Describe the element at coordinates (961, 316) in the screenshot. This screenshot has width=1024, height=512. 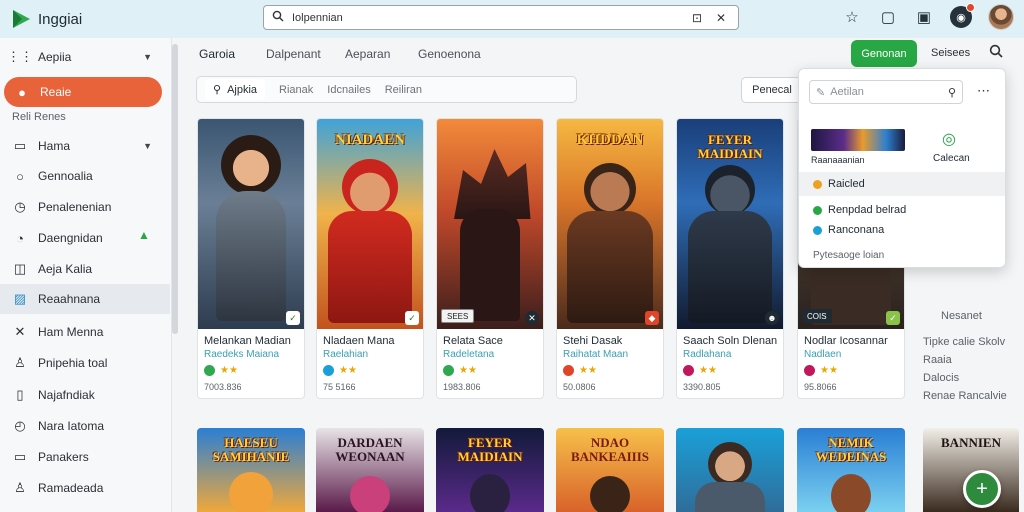
I see `side-info-heading: Nesanet` at that location.